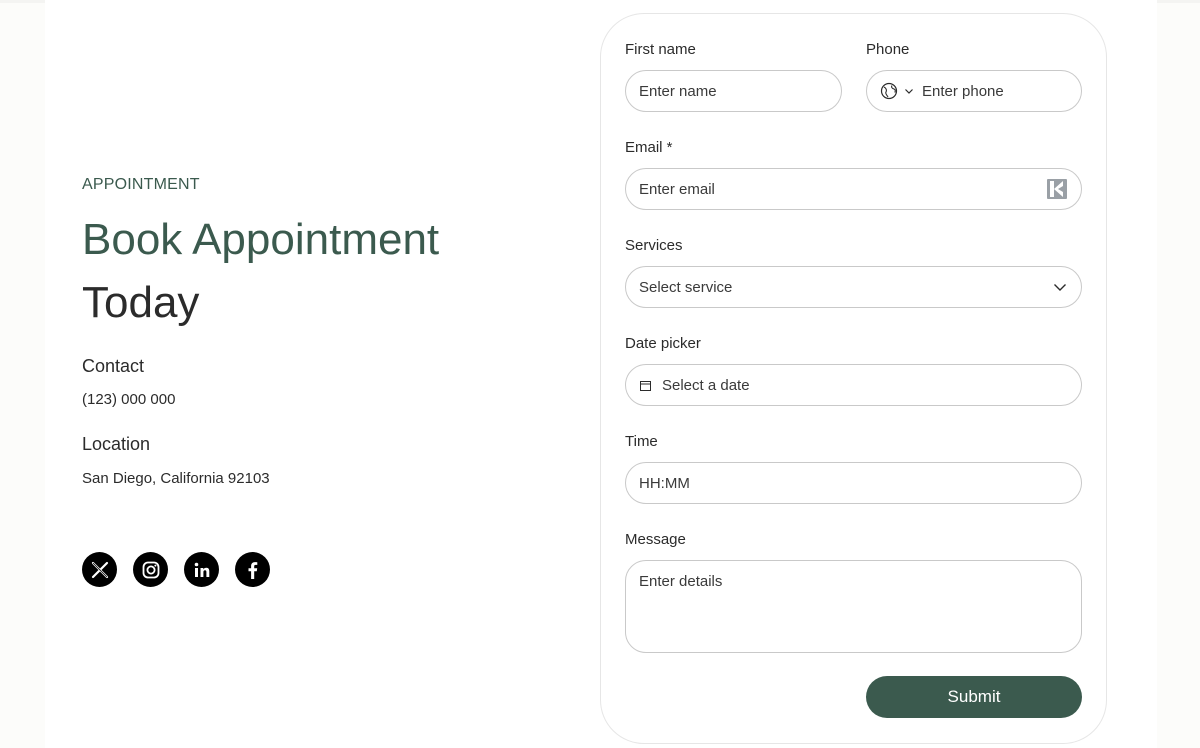  What do you see at coordinates (733, 91) in the screenshot?
I see `first-name-field: Enter name` at bounding box center [733, 91].